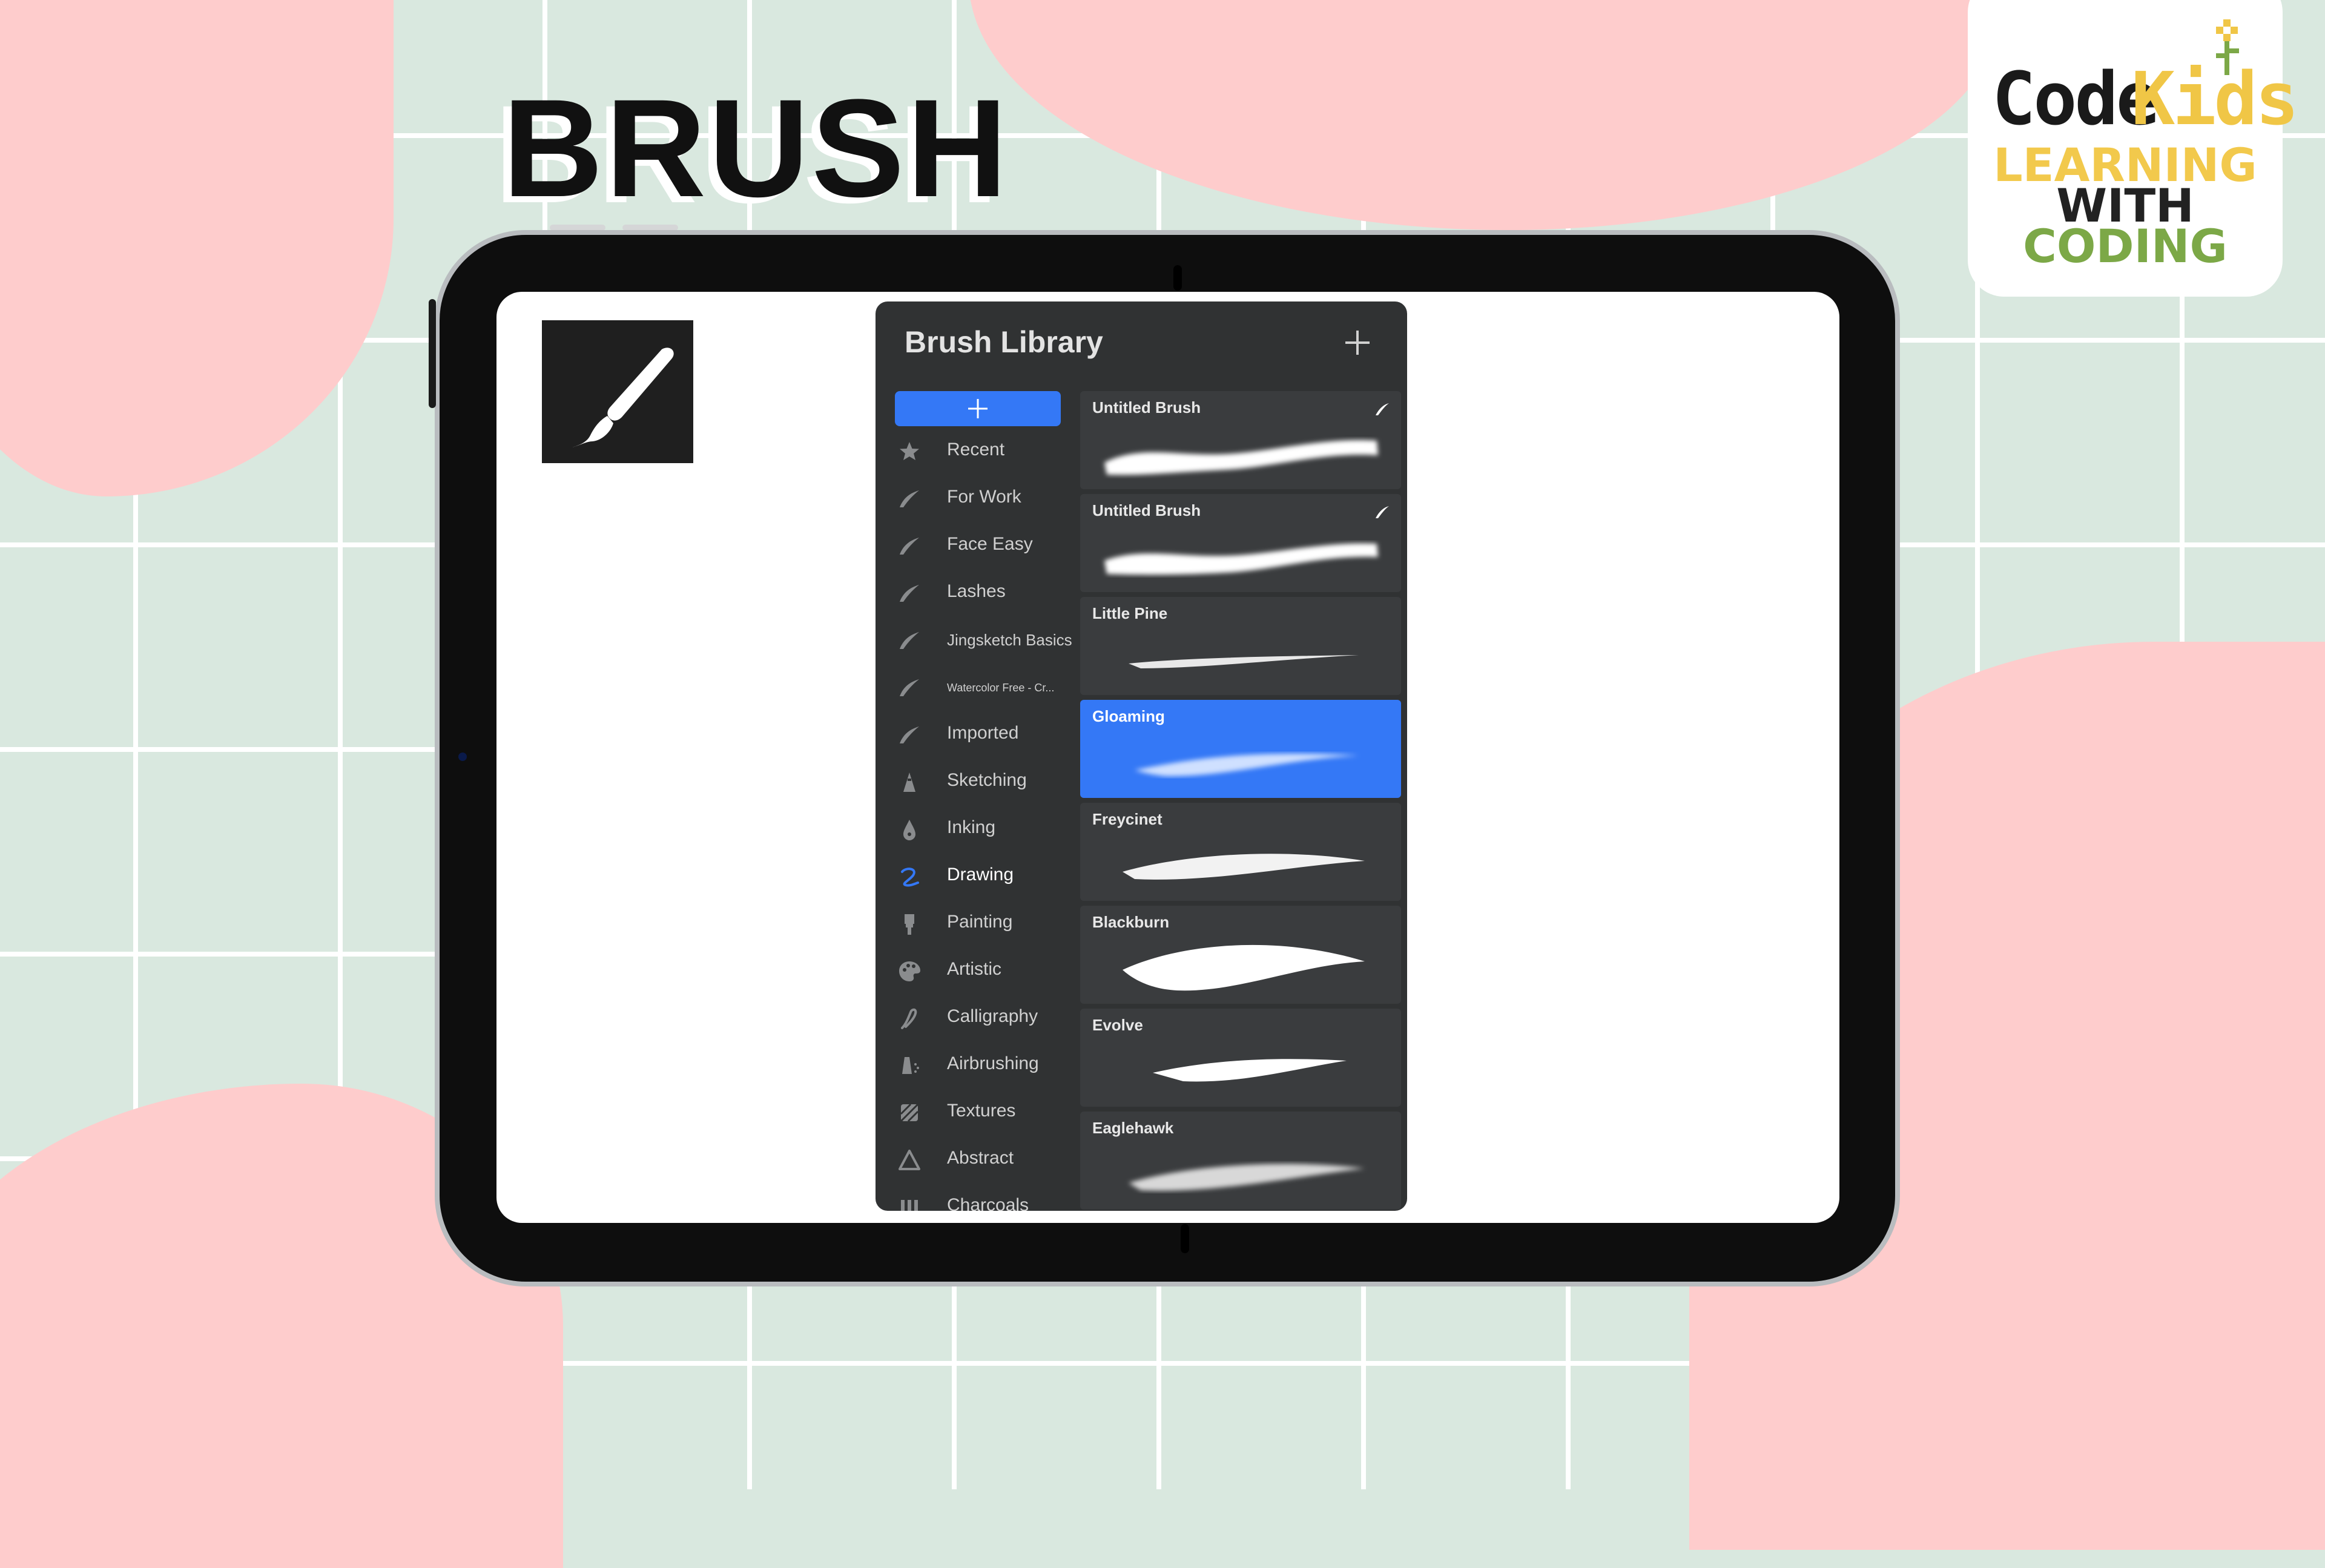 Image resolution: width=2325 pixels, height=1568 pixels. Describe the element at coordinates (987, 780) in the screenshot. I see `category-label: Sketching` at that location.